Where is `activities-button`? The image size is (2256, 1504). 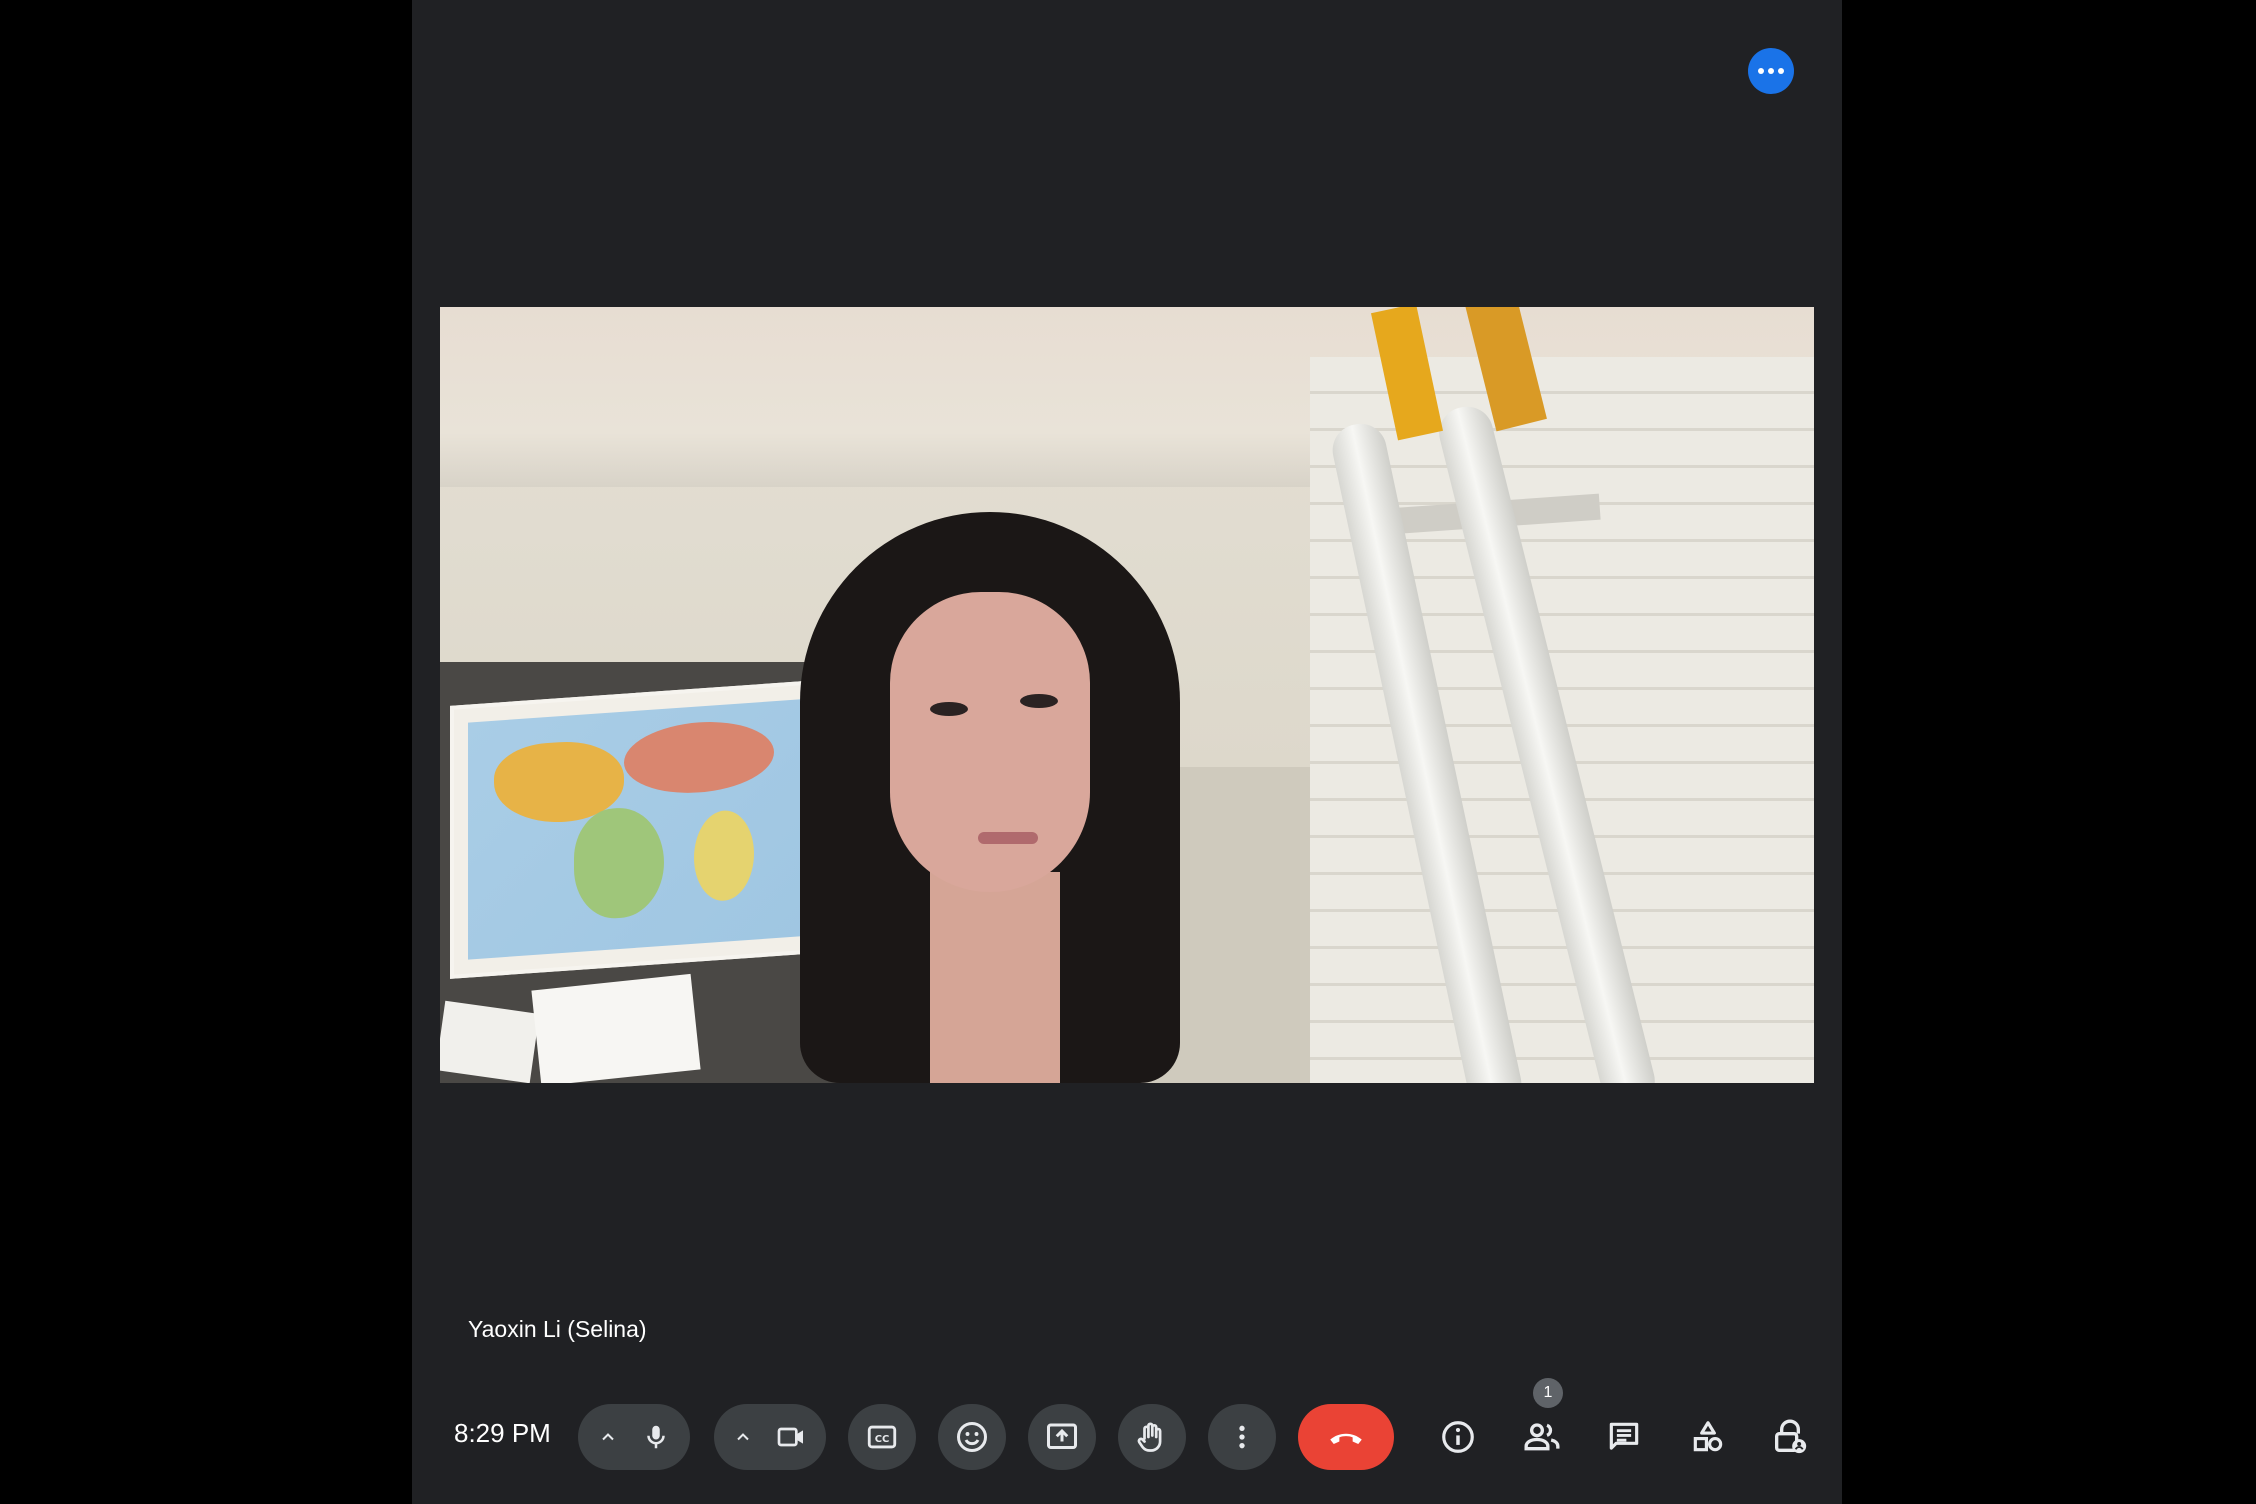
activities-button is located at coordinates (1708, 1437).